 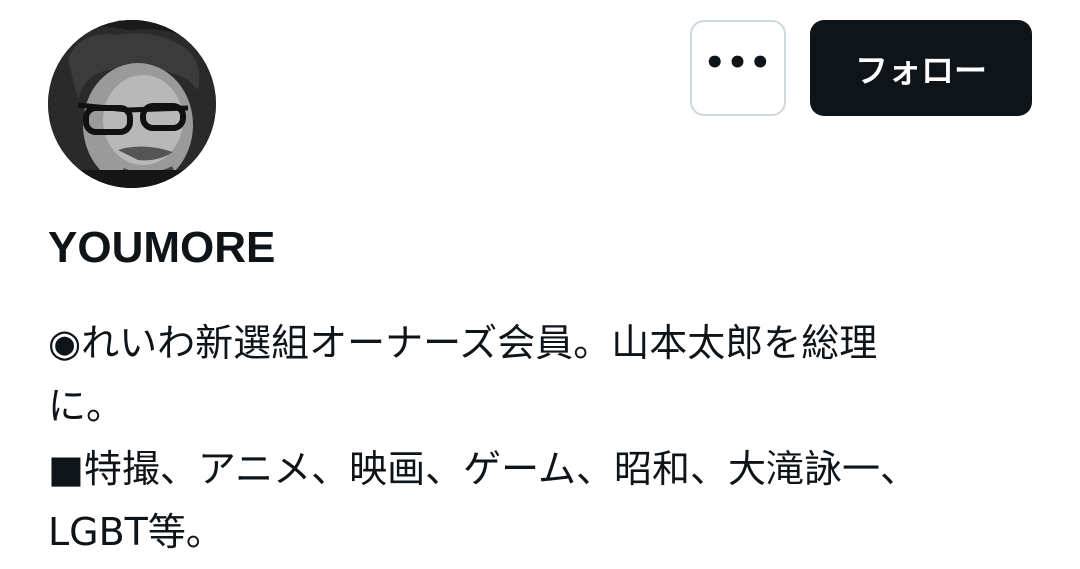 I want to click on display-name: YOUMORE, so click(x=162, y=247).